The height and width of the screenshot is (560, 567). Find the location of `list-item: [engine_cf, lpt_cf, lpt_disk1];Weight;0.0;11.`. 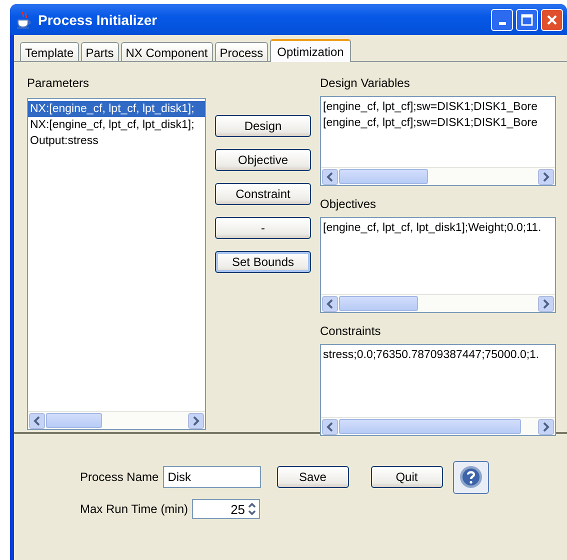

list-item: [engine_cf, lpt_cf, lpt_disk1];Weight;0.0;11. is located at coordinates (431, 228).